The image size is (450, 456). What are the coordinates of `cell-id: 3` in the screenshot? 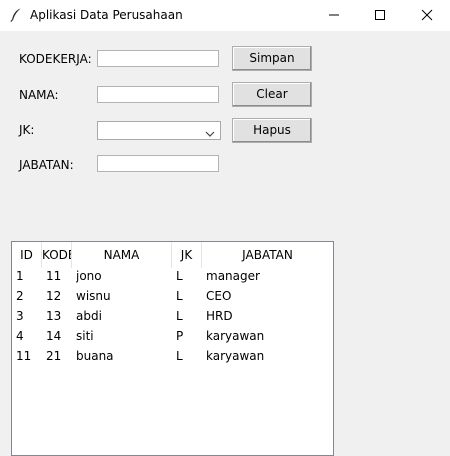 It's located at (20, 316).